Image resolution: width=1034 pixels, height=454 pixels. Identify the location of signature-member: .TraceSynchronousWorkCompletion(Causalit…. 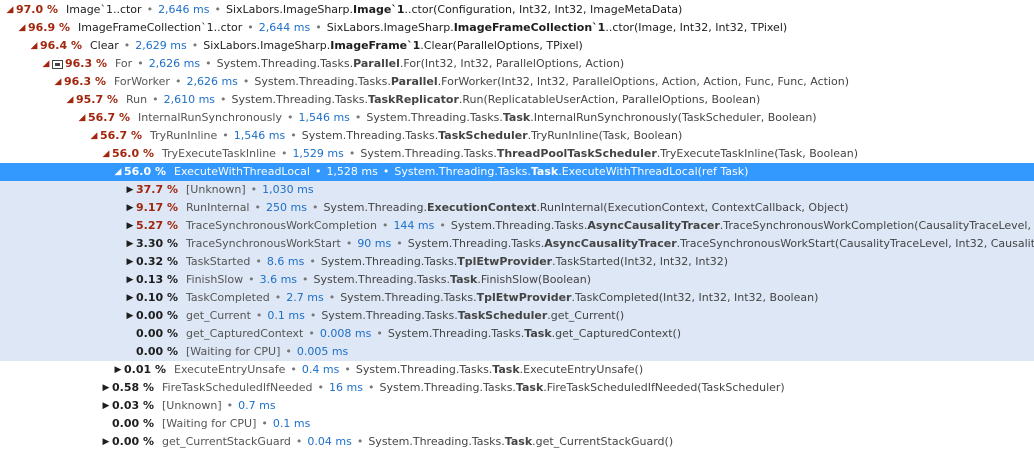
(876, 225).